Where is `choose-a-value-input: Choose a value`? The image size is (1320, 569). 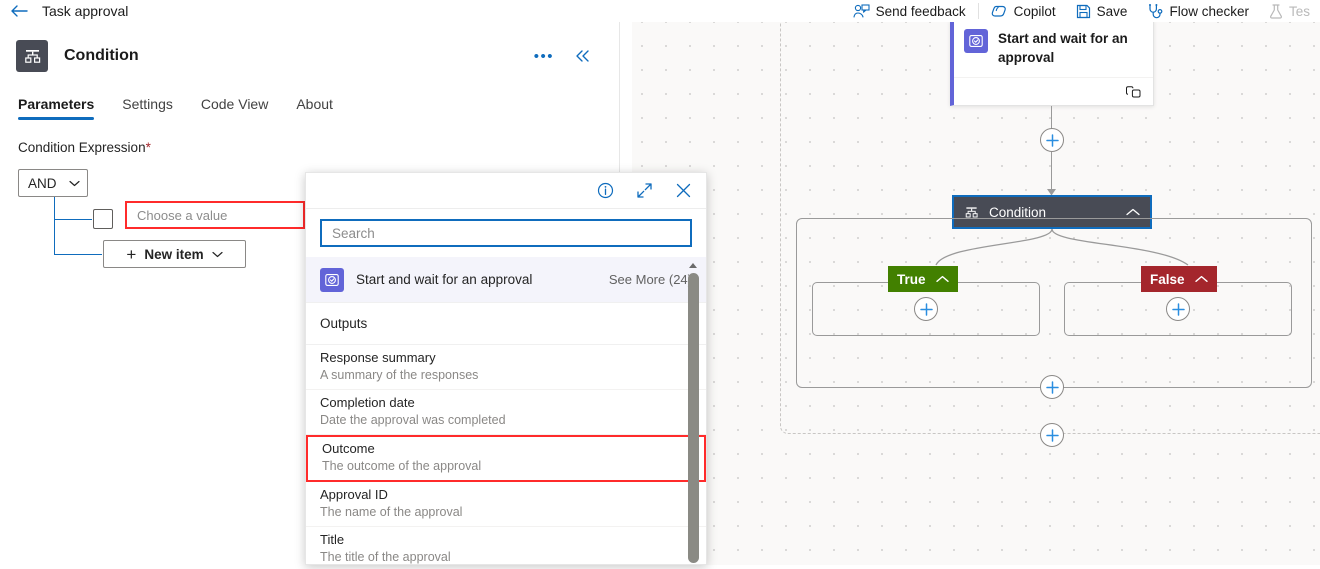 choose-a-value-input: Choose a value is located at coordinates (215, 215).